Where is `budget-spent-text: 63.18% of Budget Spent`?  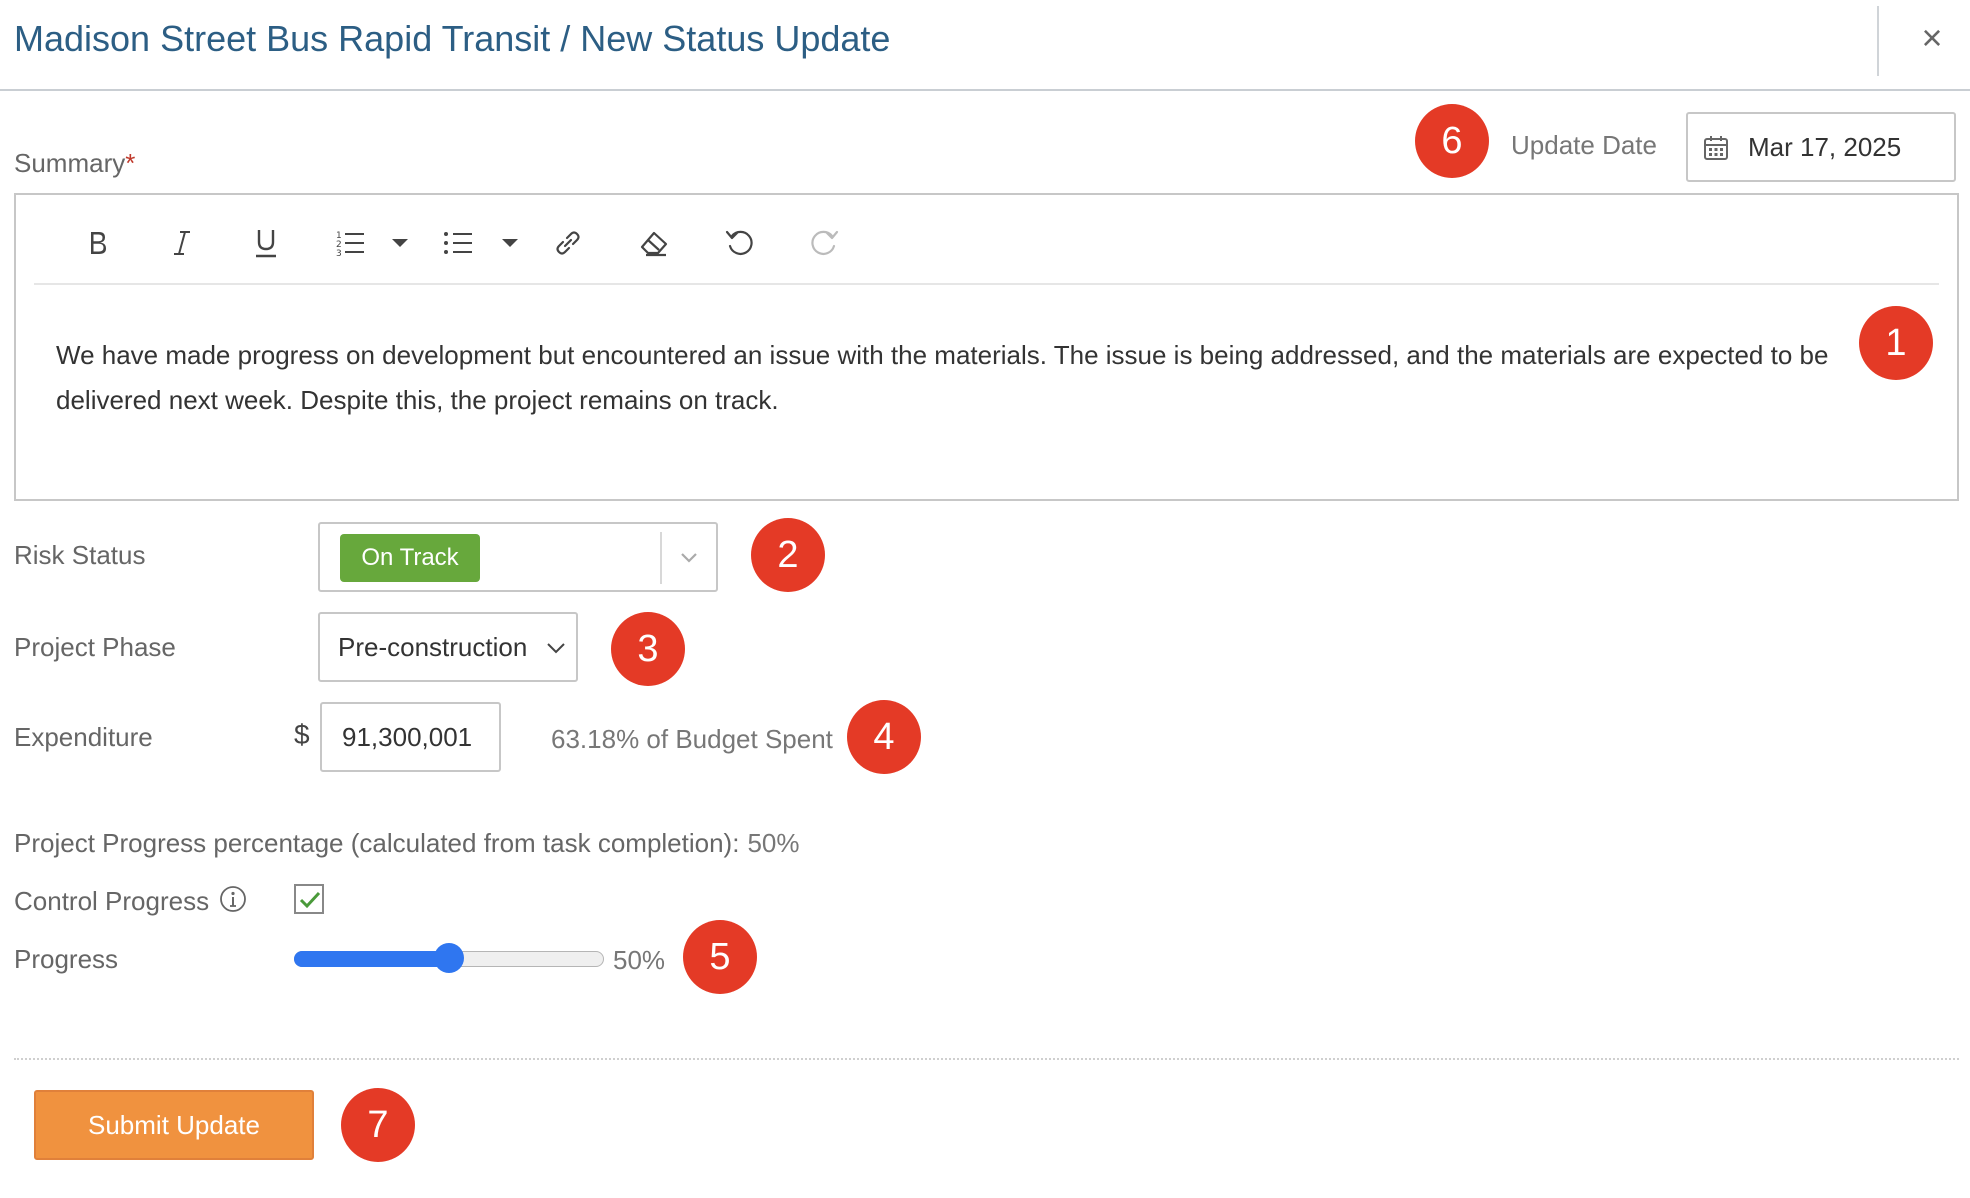
budget-spent-text: 63.18% of Budget Spent is located at coordinates (692, 739).